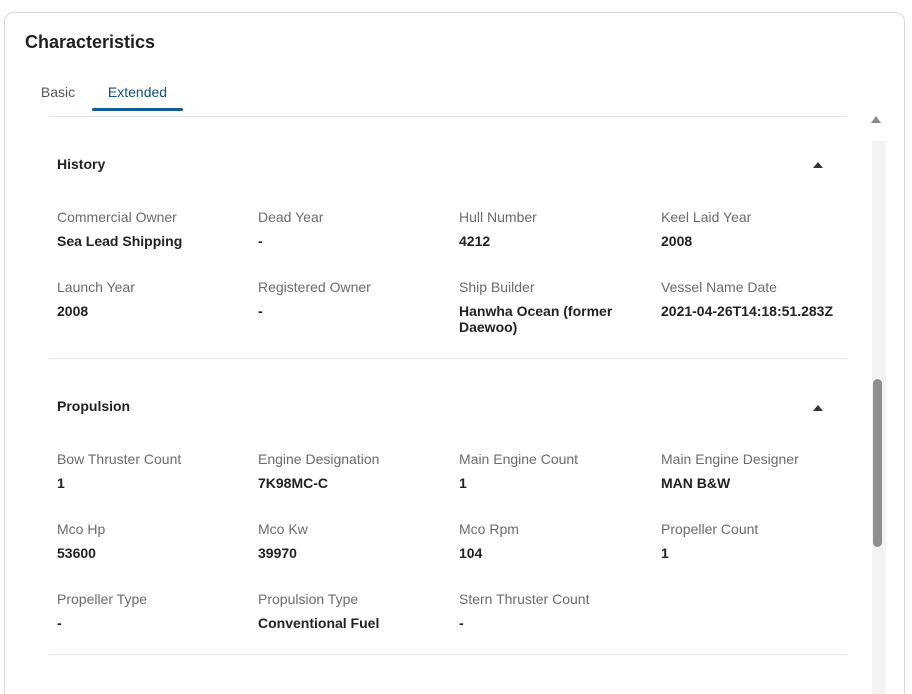 The width and height of the screenshot is (912, 694). Describe the element at coordinates (519, 459) in the screenshot. I see `field-label: Main Engine Count` at that location.